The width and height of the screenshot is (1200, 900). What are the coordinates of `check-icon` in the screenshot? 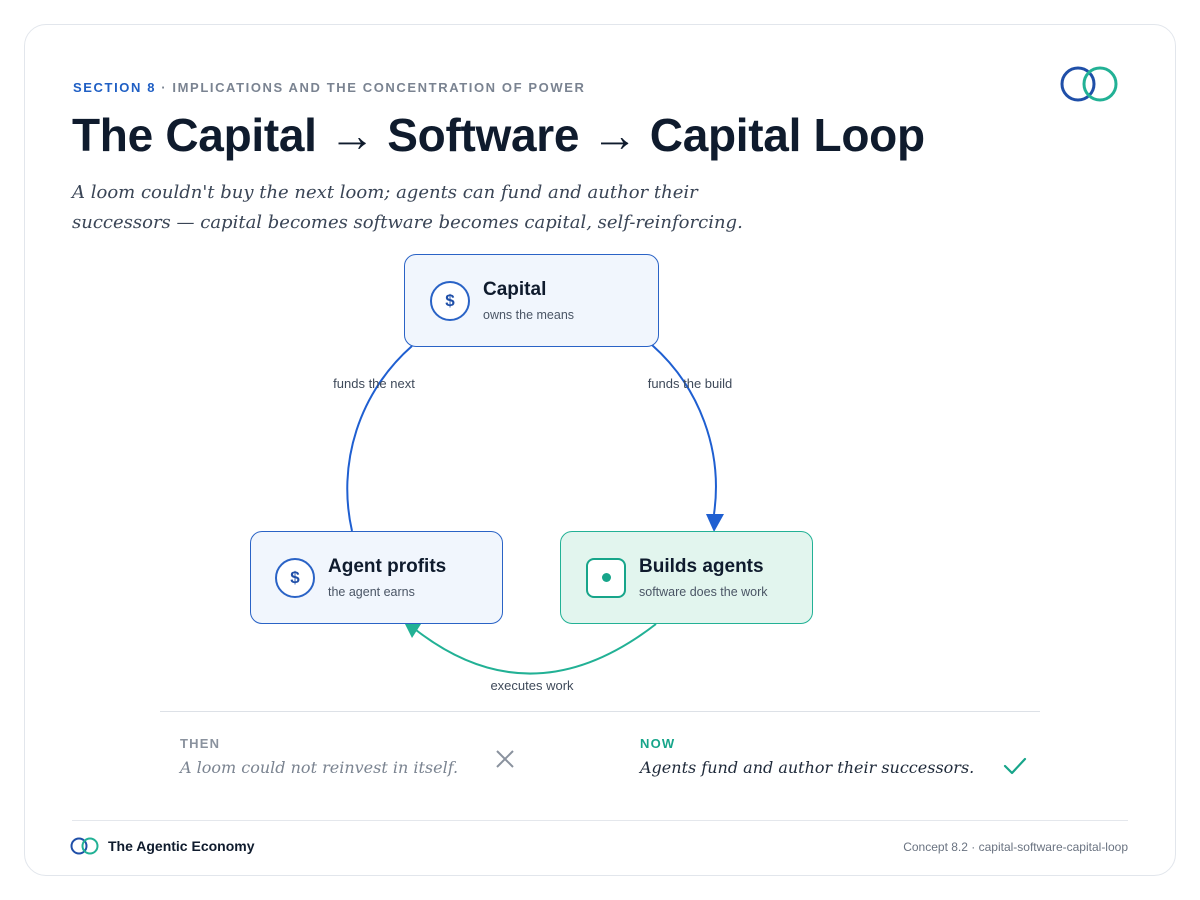 It's located at (1015, 766).